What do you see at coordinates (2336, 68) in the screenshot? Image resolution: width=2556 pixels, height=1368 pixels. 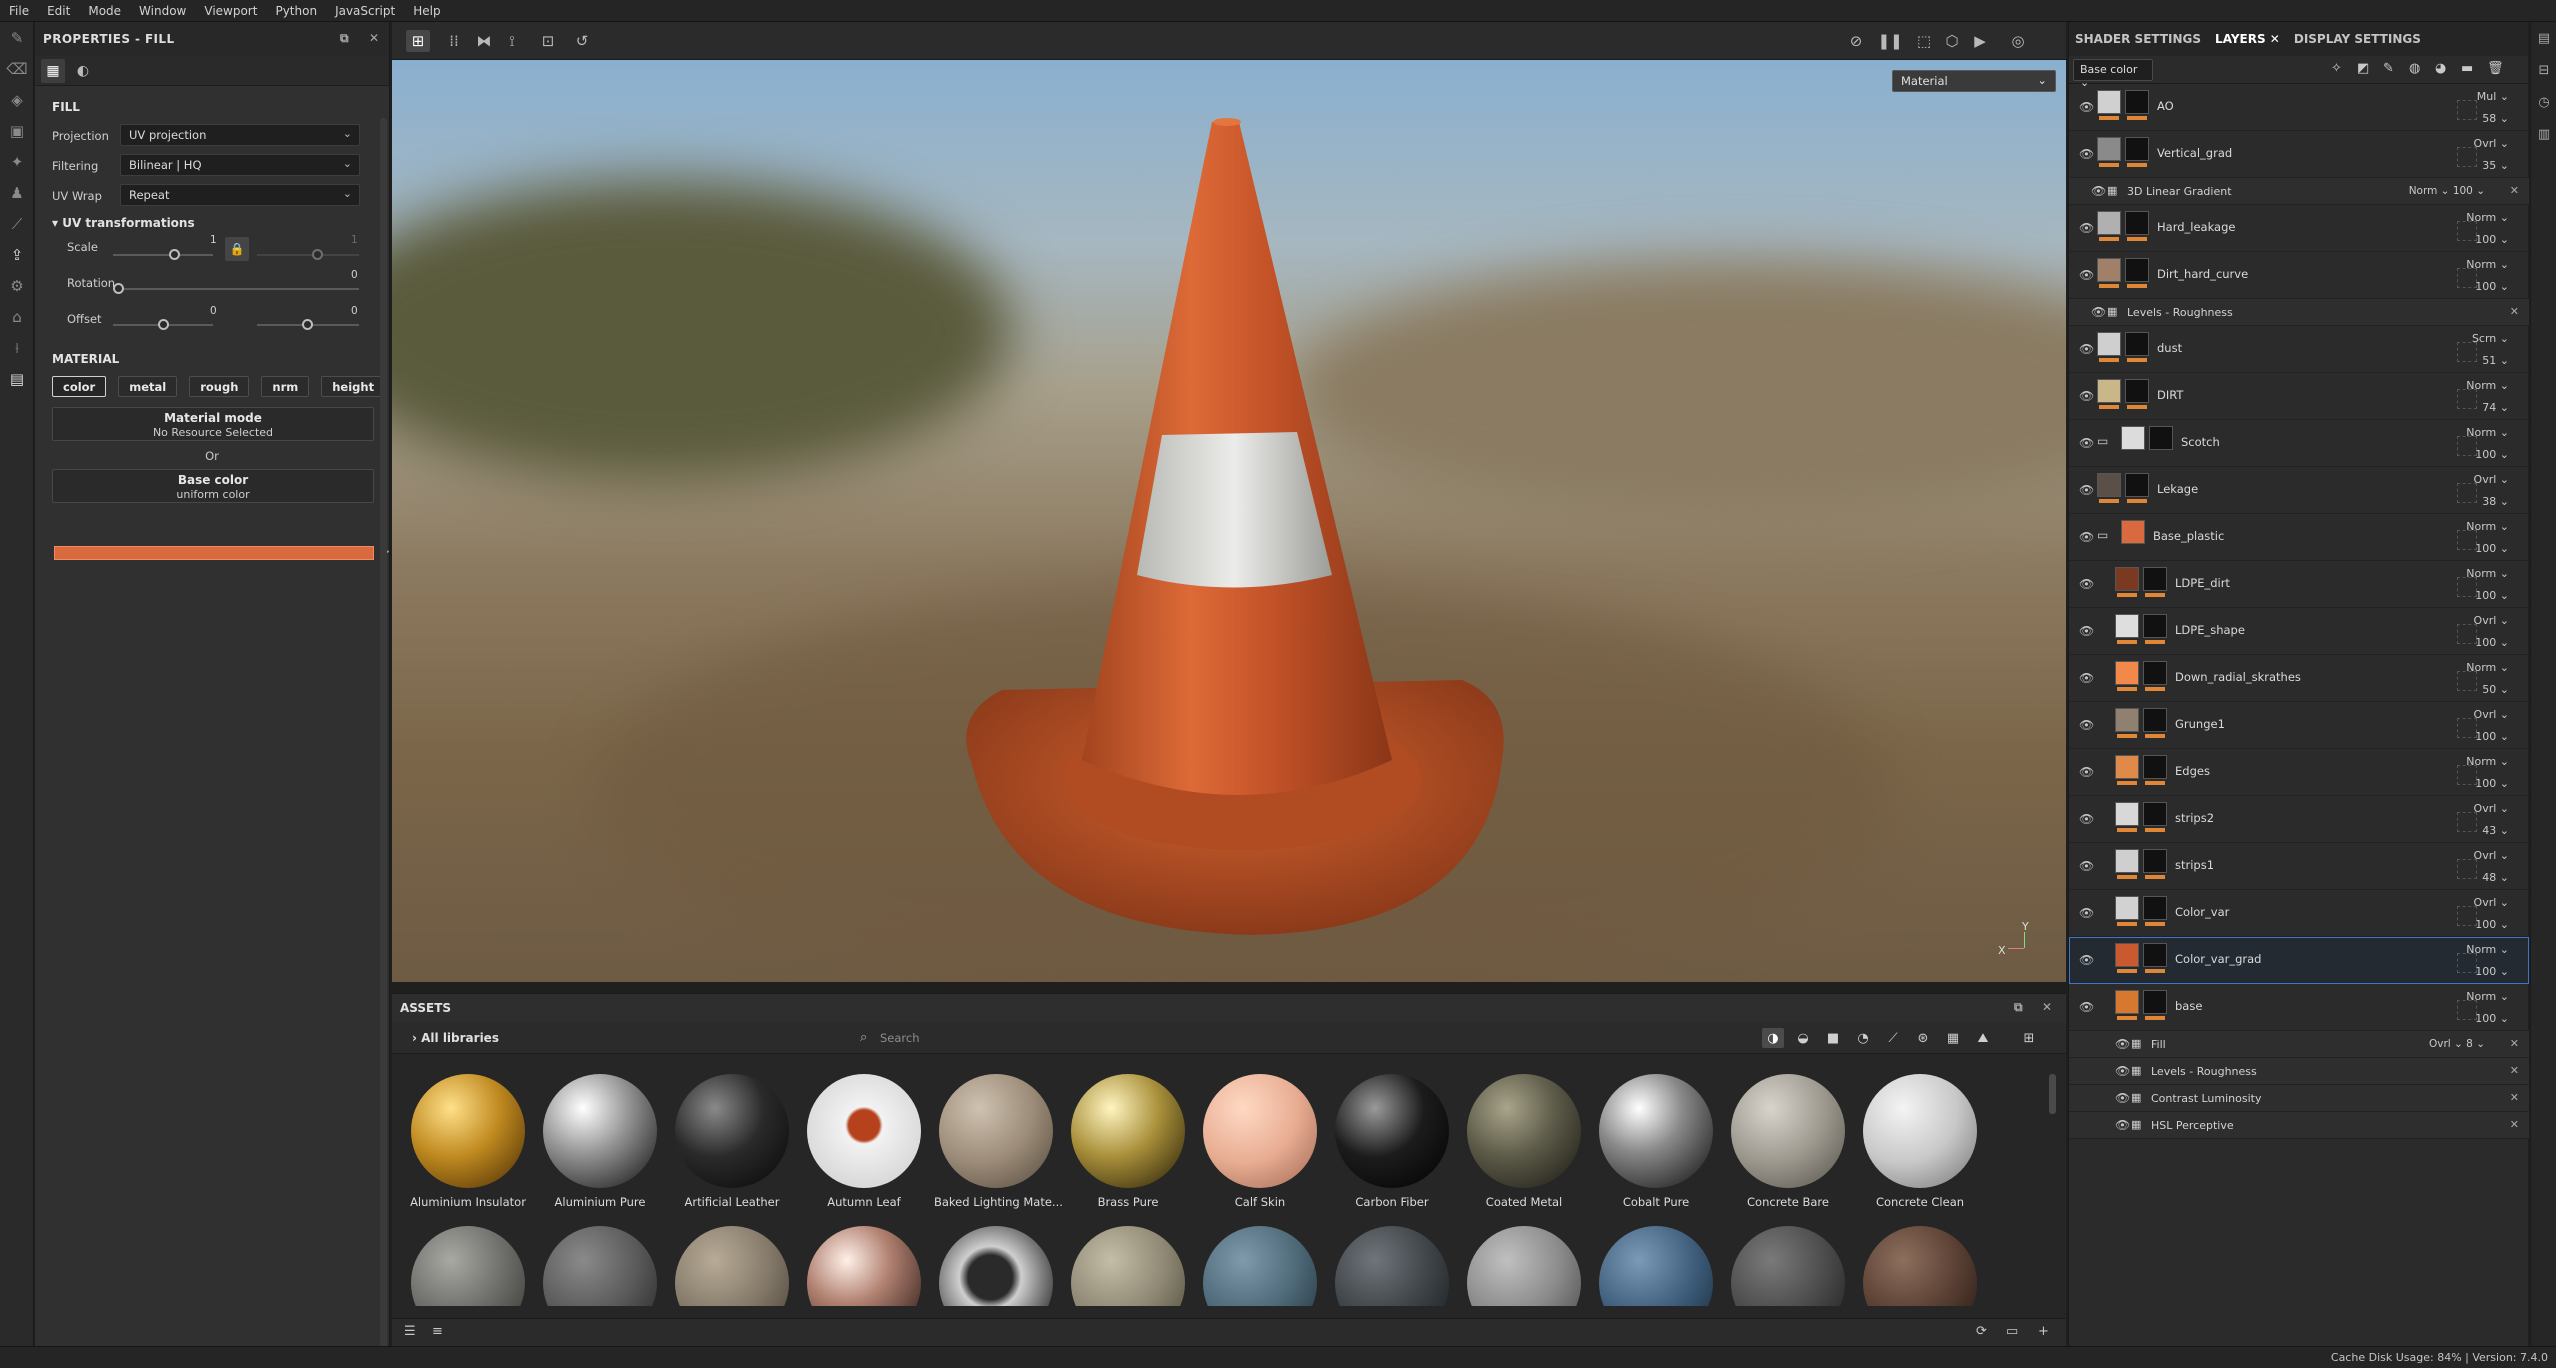 I see `magic-wand-icon: ✧` at bounding box center [2336, 68].